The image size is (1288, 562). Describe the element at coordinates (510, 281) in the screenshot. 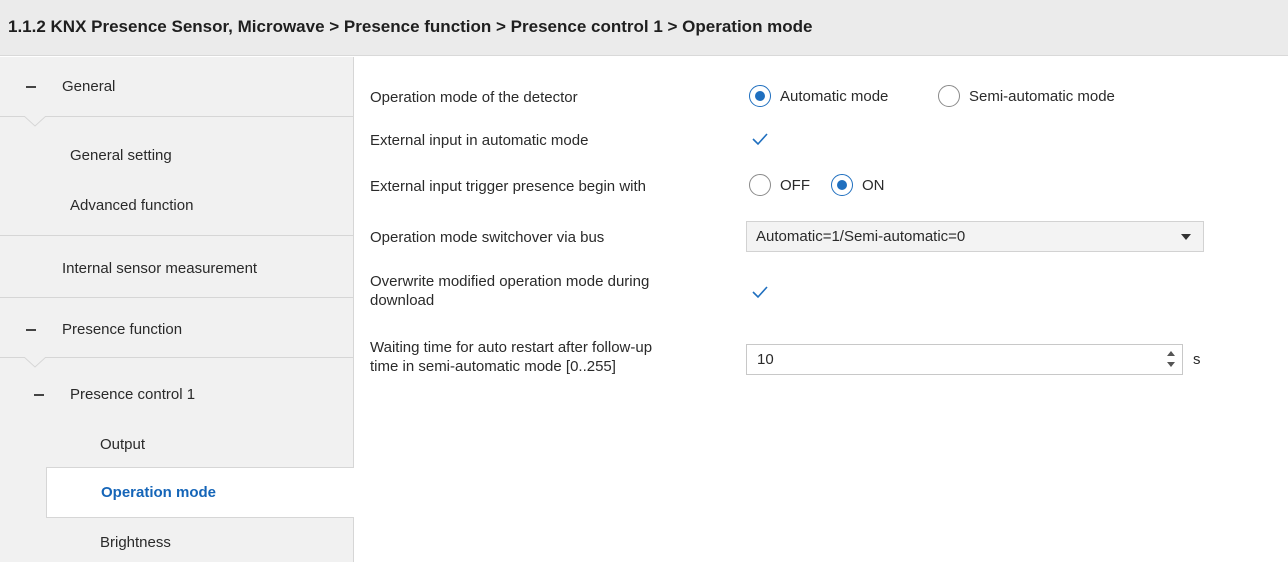

I see `label-line: Overwrite modified operation mode during` at that location.